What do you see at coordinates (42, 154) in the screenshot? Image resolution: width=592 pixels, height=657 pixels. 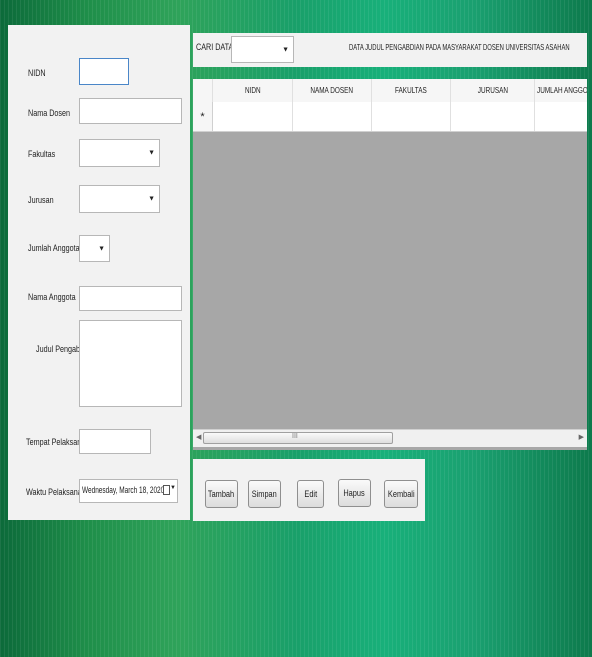 I see `fakultas-label: Fakultas` at bounding box center [42, 154].